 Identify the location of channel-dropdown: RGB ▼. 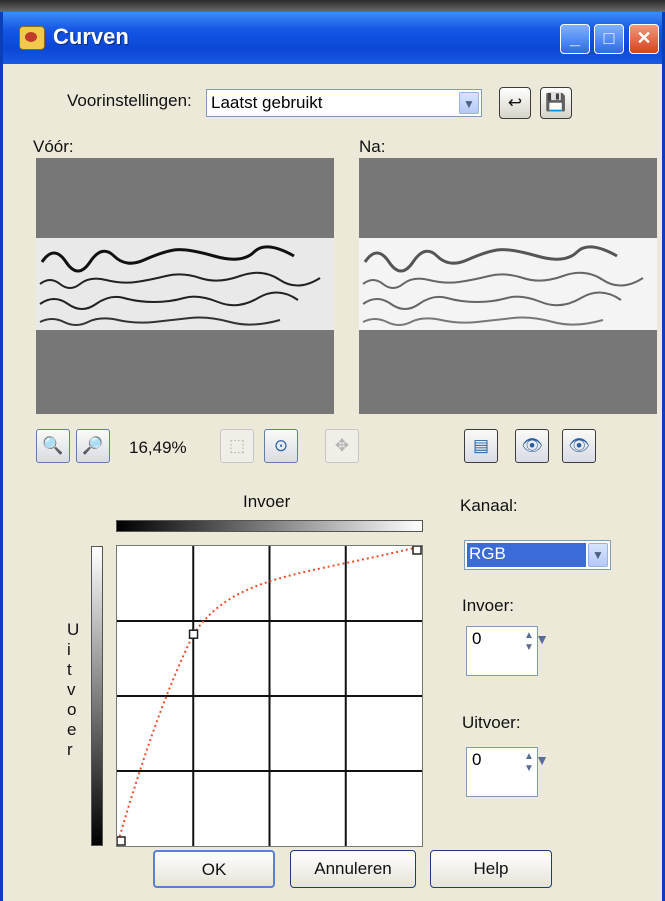
(537, 555).